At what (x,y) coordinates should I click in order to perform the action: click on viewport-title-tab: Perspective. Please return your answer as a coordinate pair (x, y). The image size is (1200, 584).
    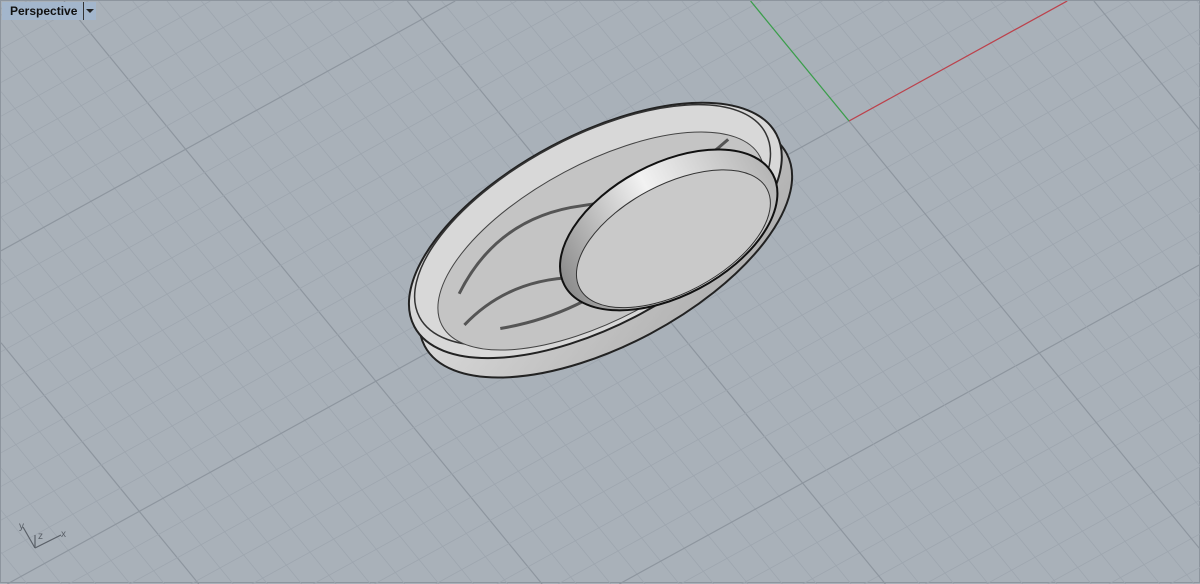
    Looking at the image, I should click on (49, 11).